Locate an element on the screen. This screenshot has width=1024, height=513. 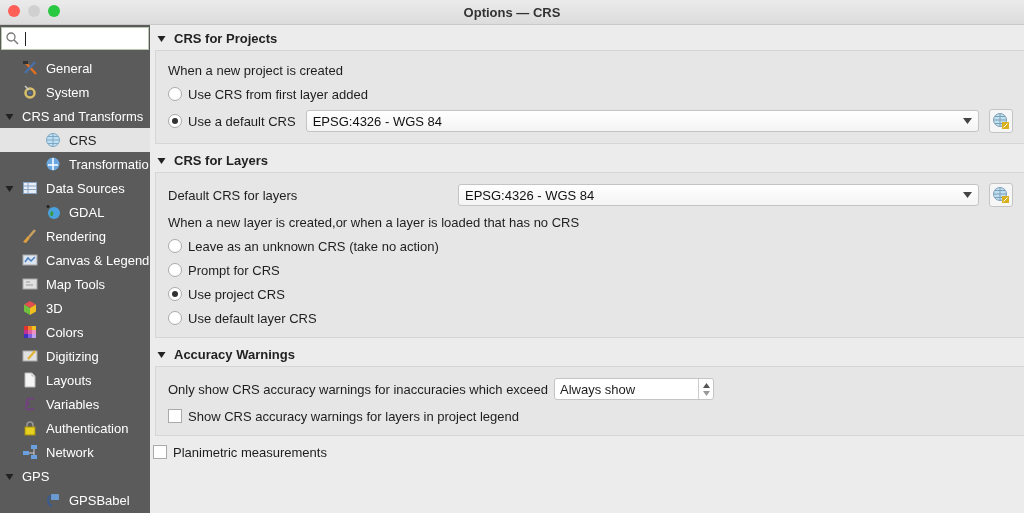
section-title: Accuracy Warnings is located at coordinates (234, 354).